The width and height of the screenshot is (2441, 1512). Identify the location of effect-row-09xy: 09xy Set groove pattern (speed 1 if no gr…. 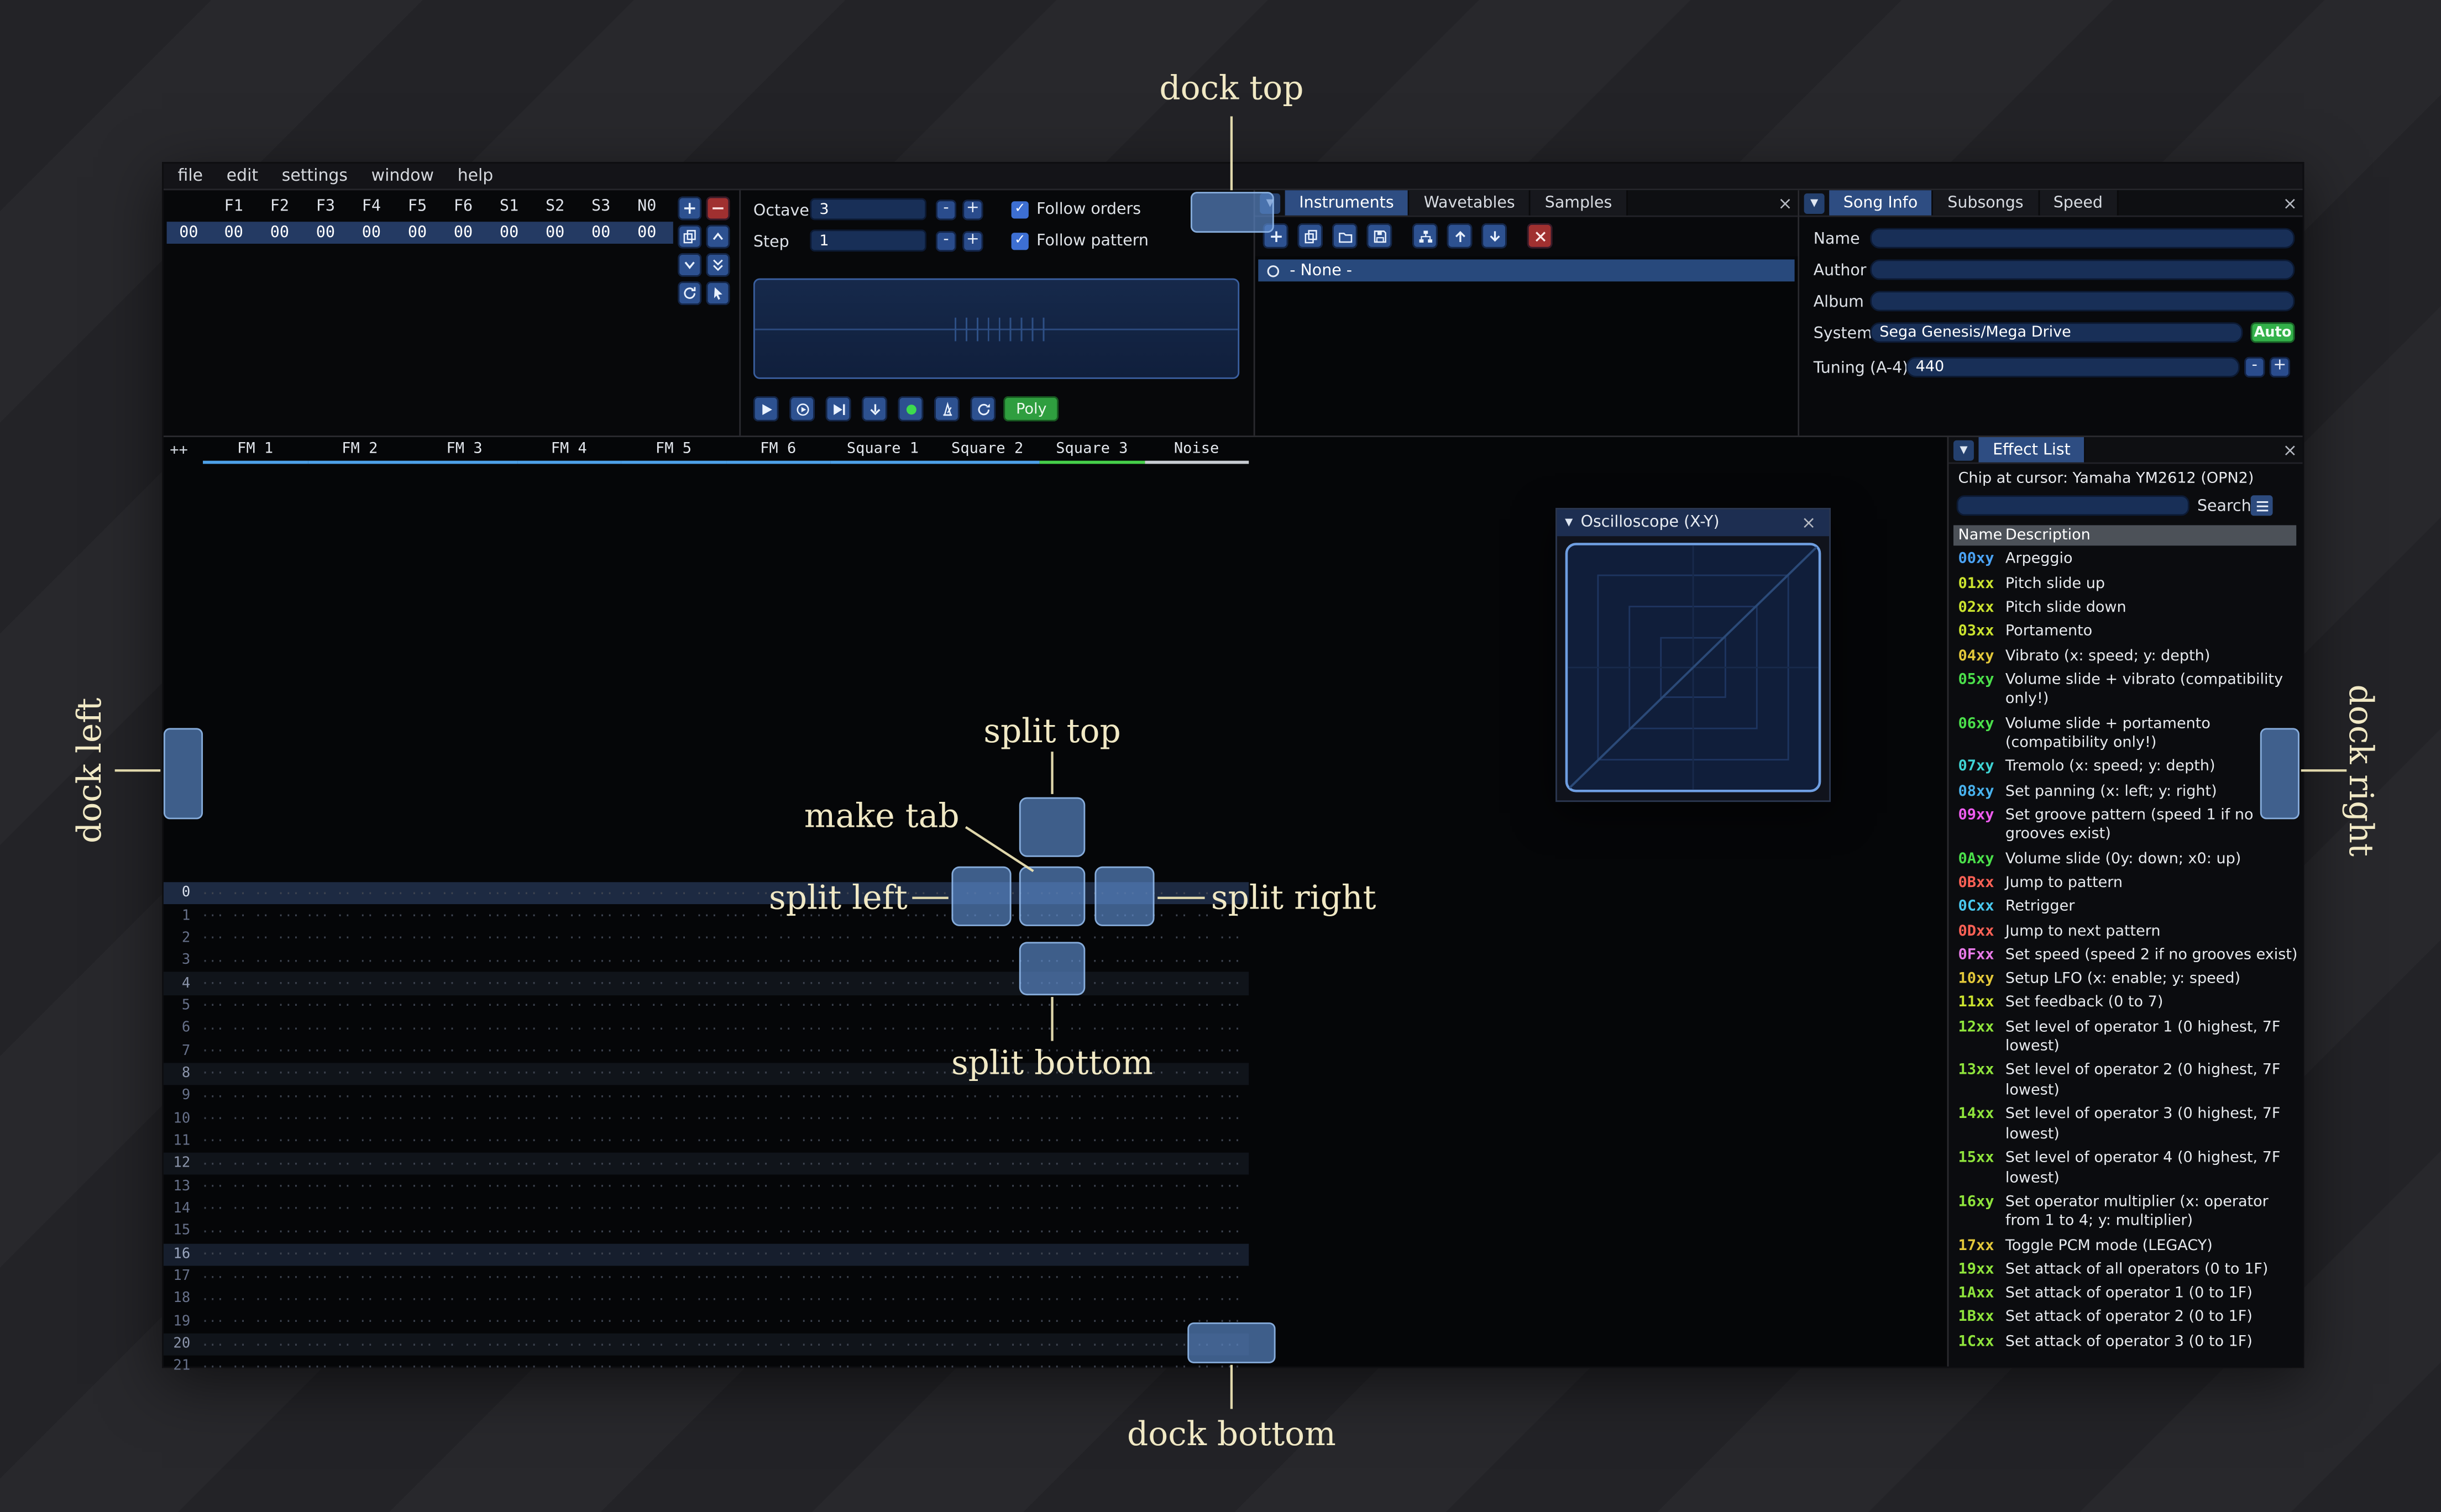
(2126, 826).